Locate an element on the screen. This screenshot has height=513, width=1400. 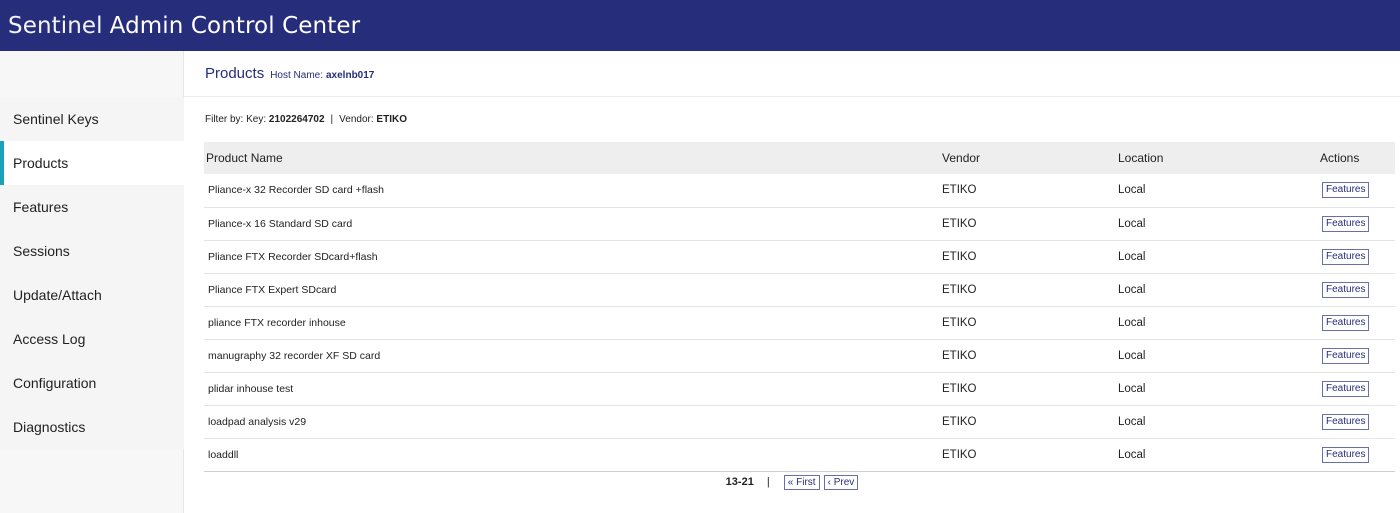
column-header-vendor: Vendor is located at coordinates (1028, 158).